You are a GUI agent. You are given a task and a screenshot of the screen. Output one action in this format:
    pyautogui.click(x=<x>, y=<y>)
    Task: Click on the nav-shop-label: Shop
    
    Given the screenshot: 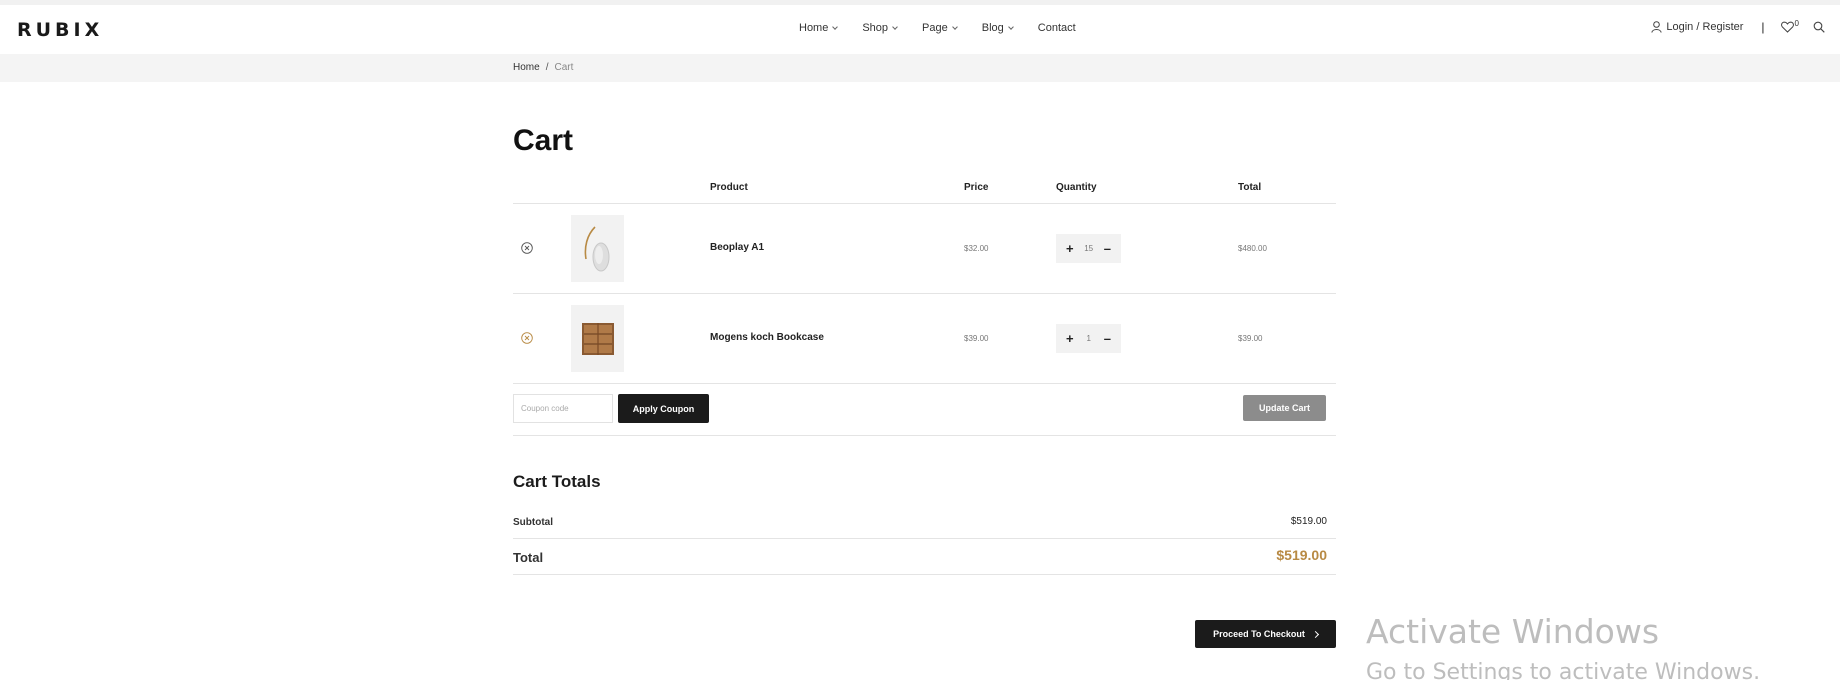 What is the action you would take?
    pyautogui.click(x=875, y=28)
    